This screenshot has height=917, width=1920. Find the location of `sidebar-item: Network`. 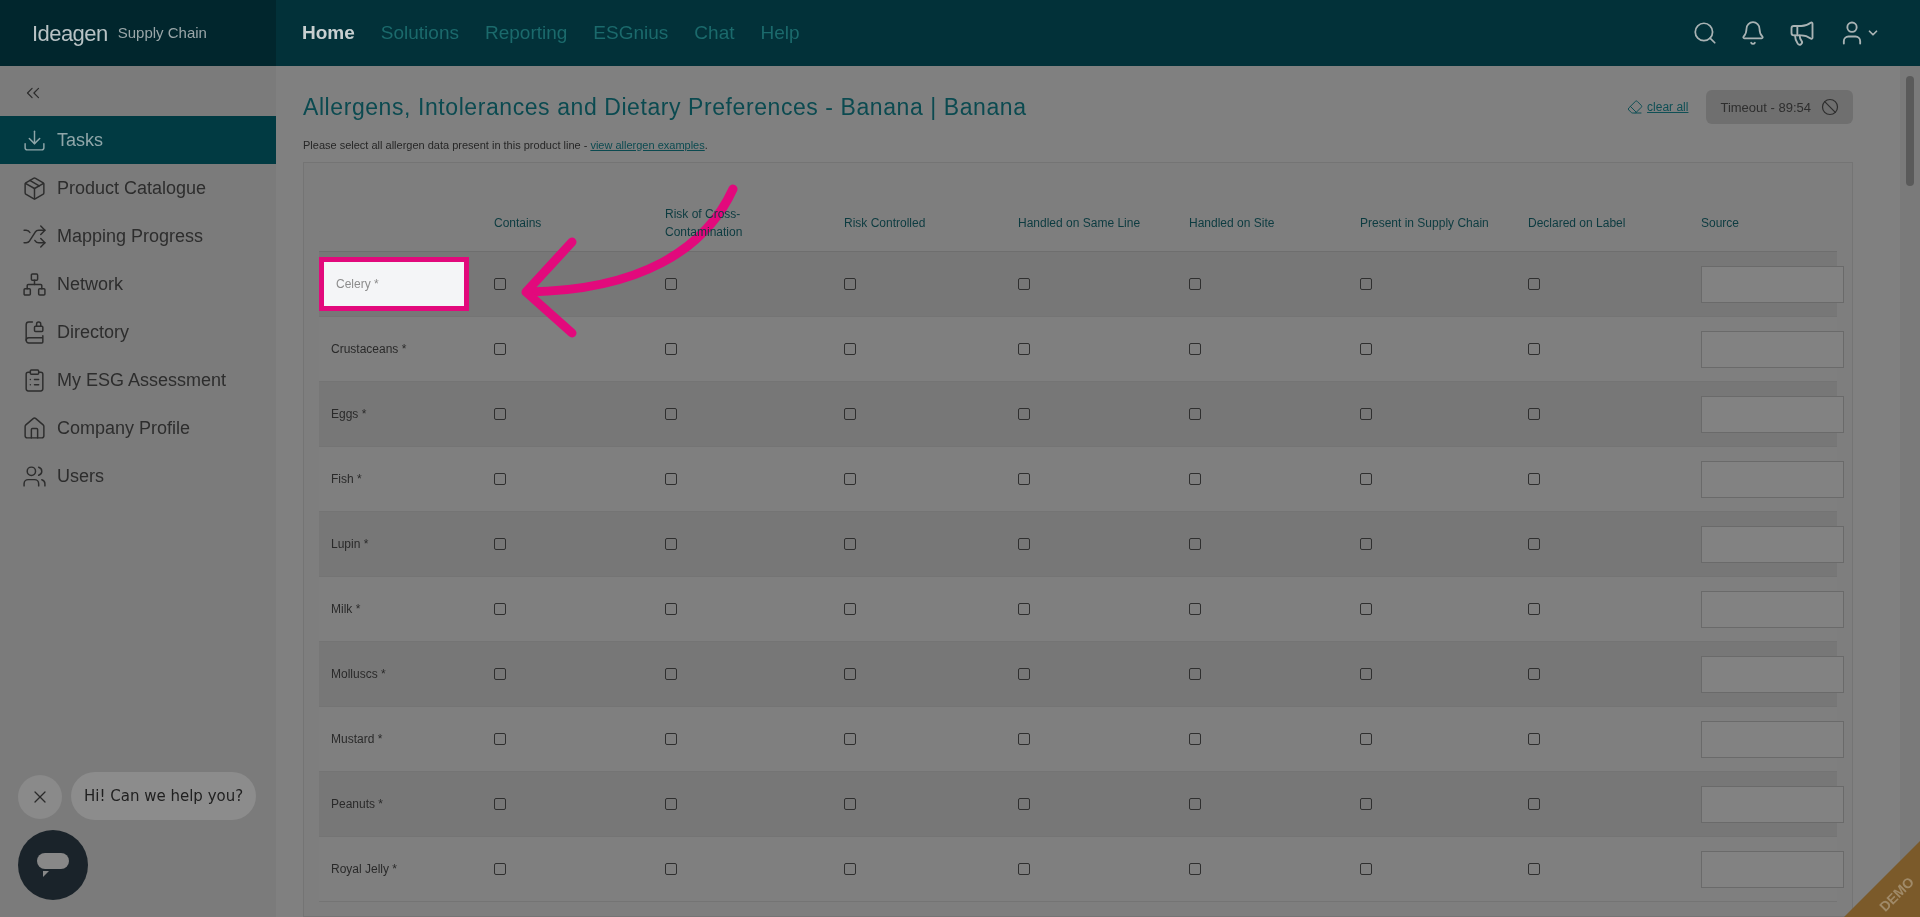

sidebar-item: Network is located at coordinates (138, 284).